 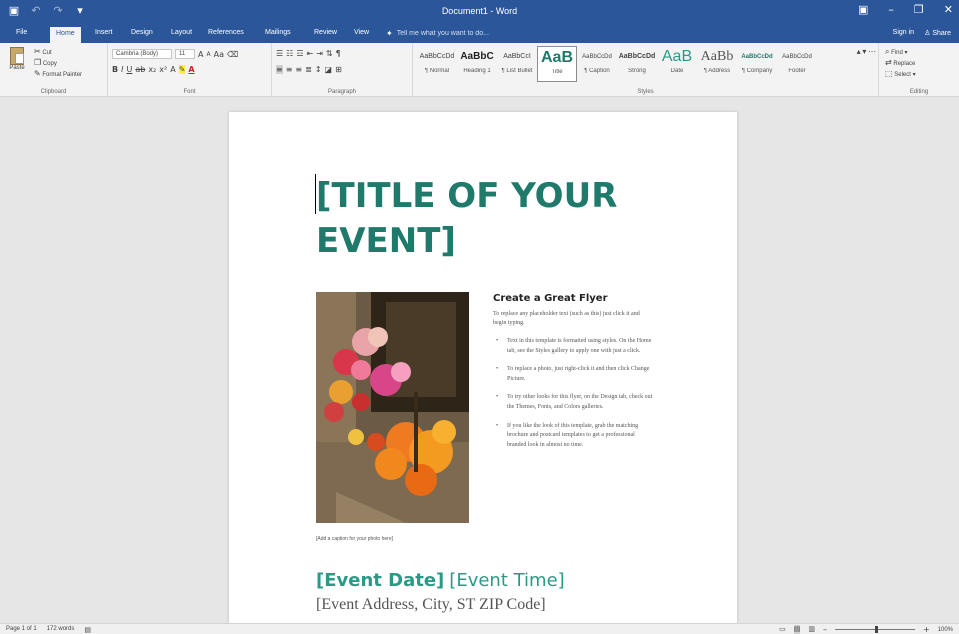 I want to click on word-count: 172 words, so click(x=61, y=630).